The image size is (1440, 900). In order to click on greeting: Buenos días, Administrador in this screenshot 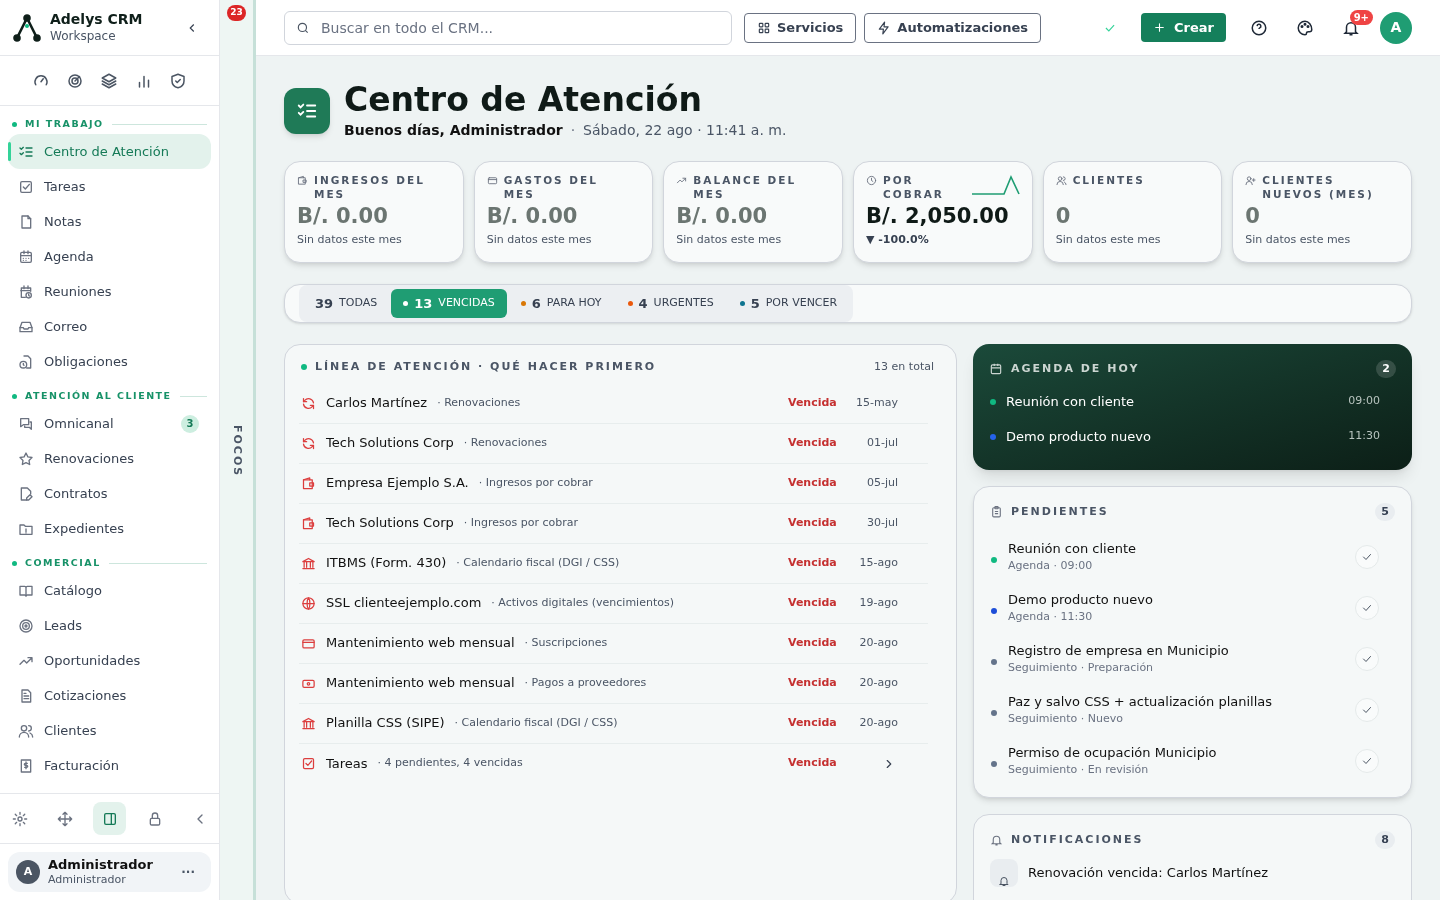, I will do `click(453, 130)`.